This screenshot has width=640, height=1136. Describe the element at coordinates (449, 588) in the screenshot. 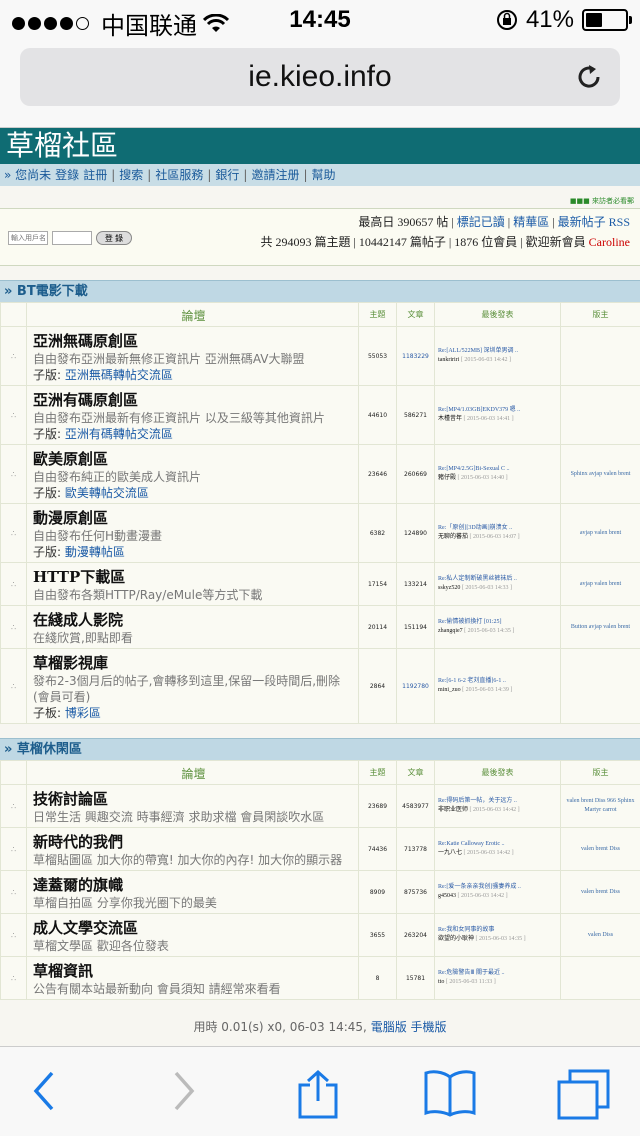

I see `last-post-user: sskyz520` at that location.